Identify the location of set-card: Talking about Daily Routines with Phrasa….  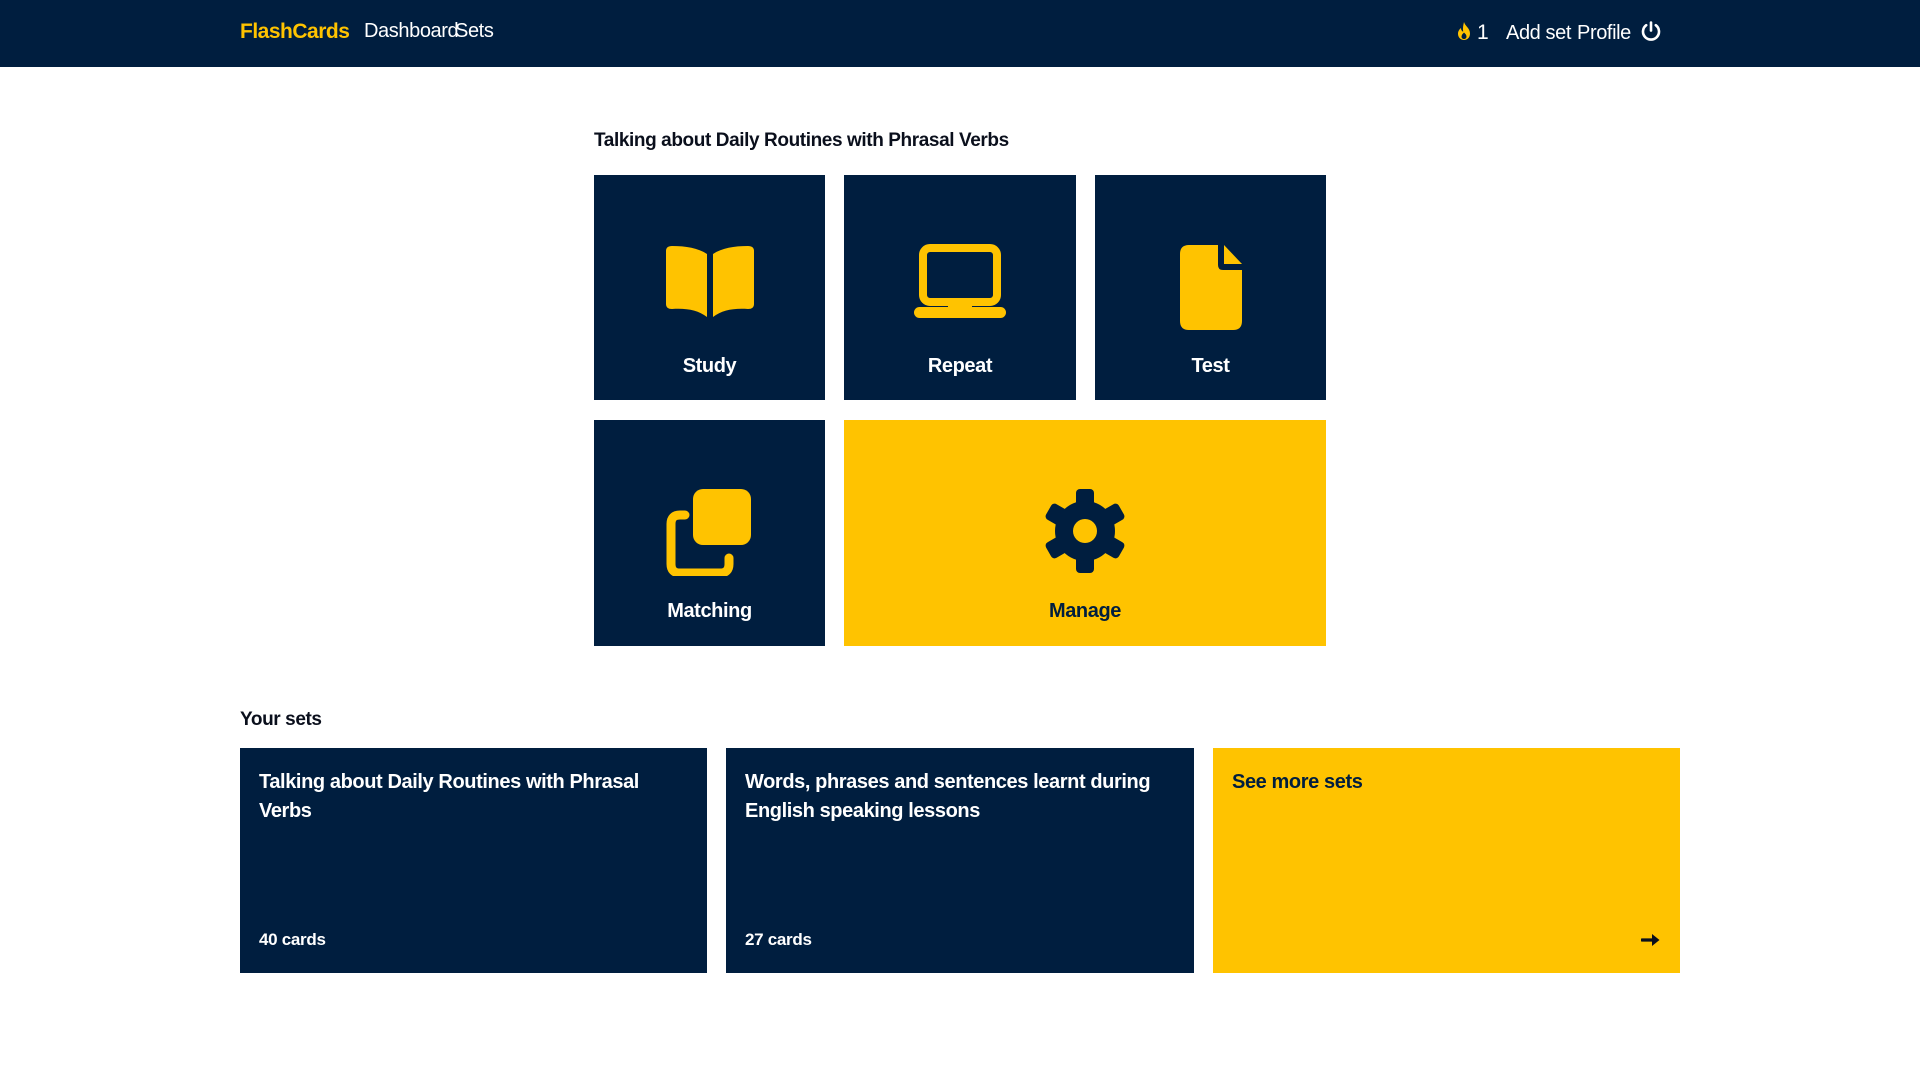
(473, 860).